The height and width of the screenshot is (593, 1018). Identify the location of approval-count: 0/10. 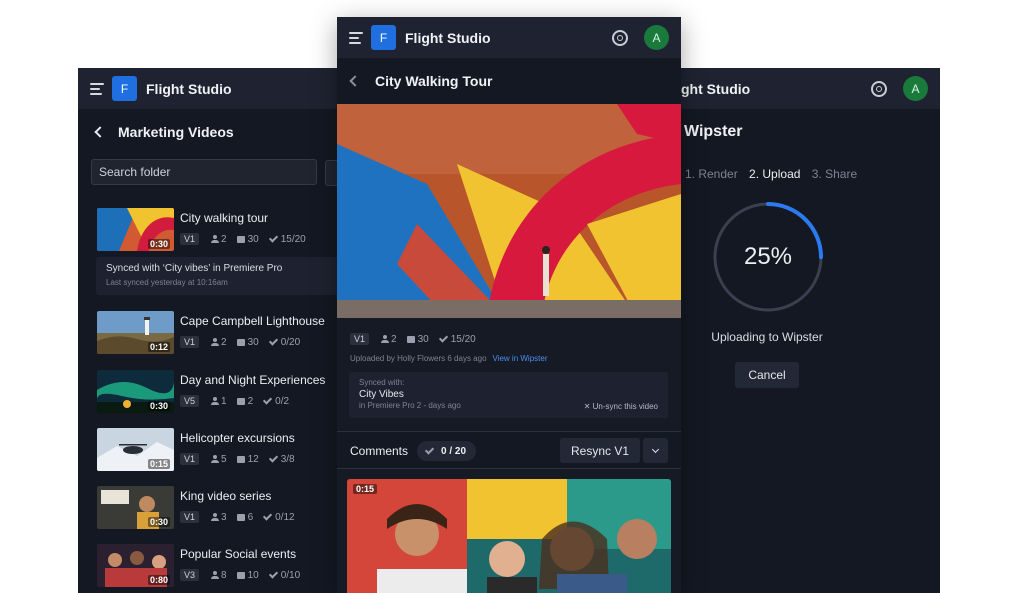
(290, 575).